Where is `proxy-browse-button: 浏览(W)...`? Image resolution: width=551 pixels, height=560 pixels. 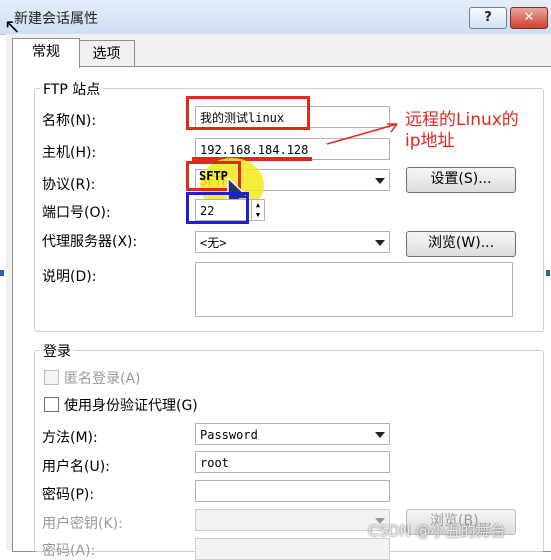 proxy-browse-button: 浏览(W)... is located at coordinates (461, 244).